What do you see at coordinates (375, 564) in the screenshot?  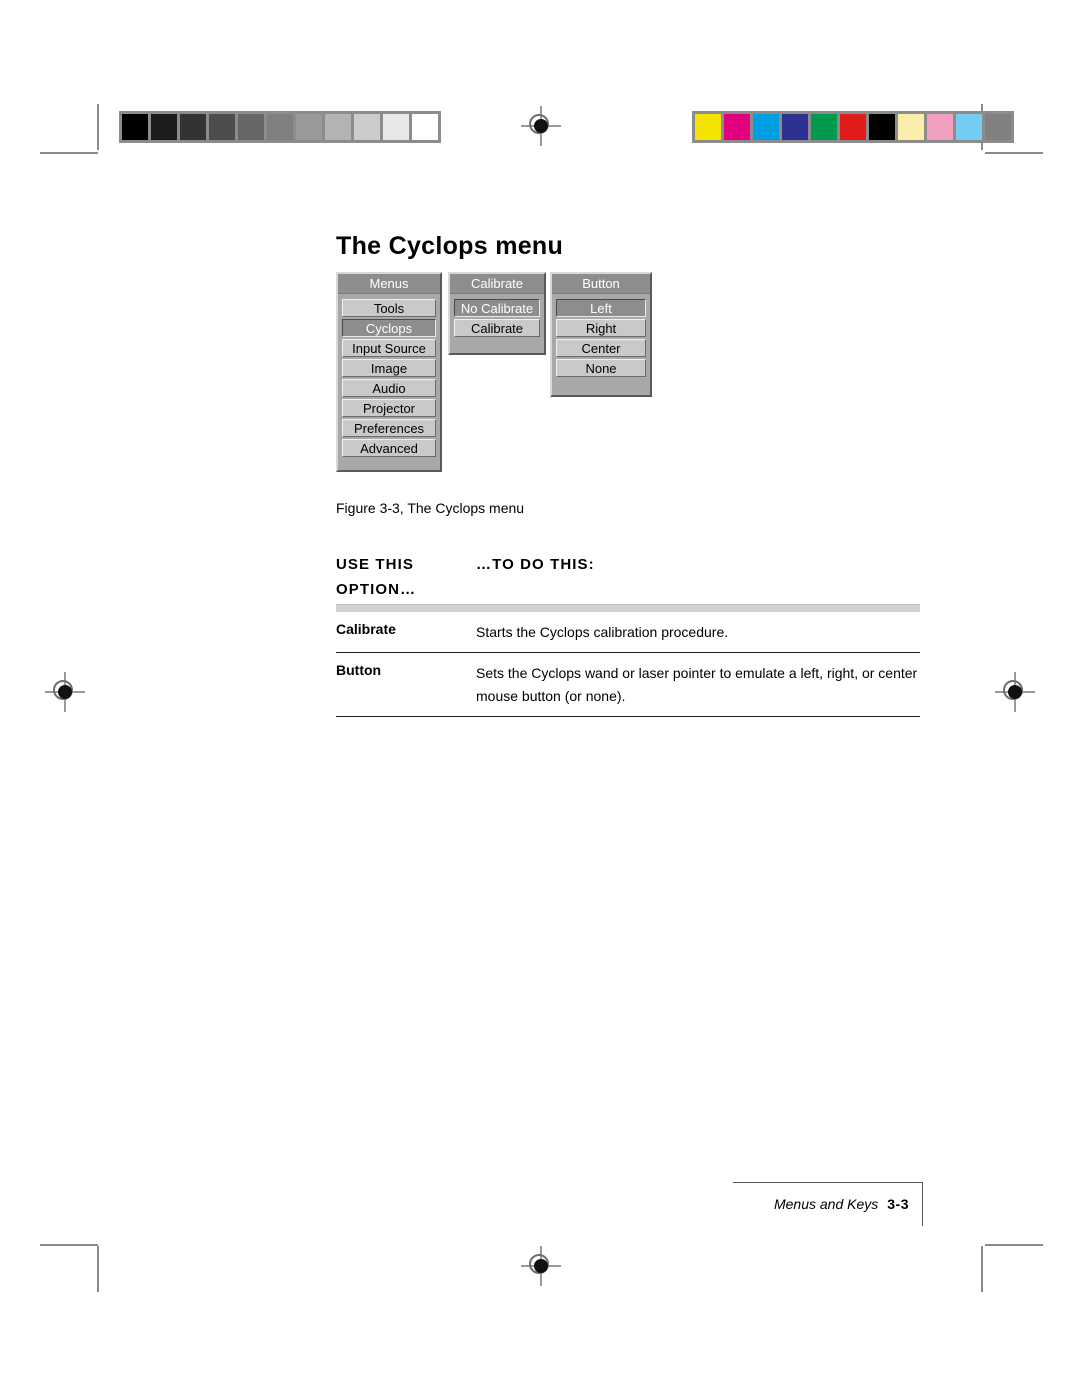 I see `option-table-header-col1-line1: USE THIS` at bounding box center [375, 564].